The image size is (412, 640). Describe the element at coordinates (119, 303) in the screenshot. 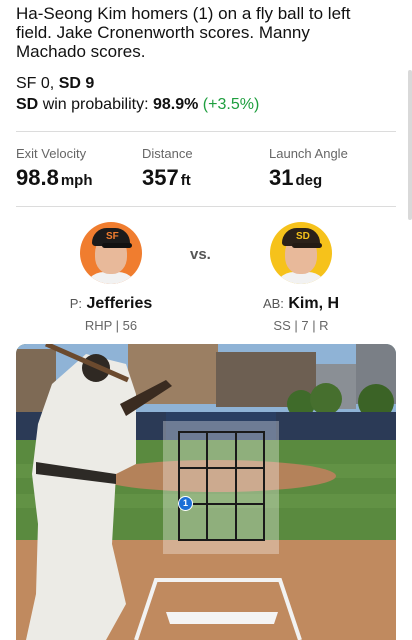

I see `pitcher-name: Jefferies` at that location.